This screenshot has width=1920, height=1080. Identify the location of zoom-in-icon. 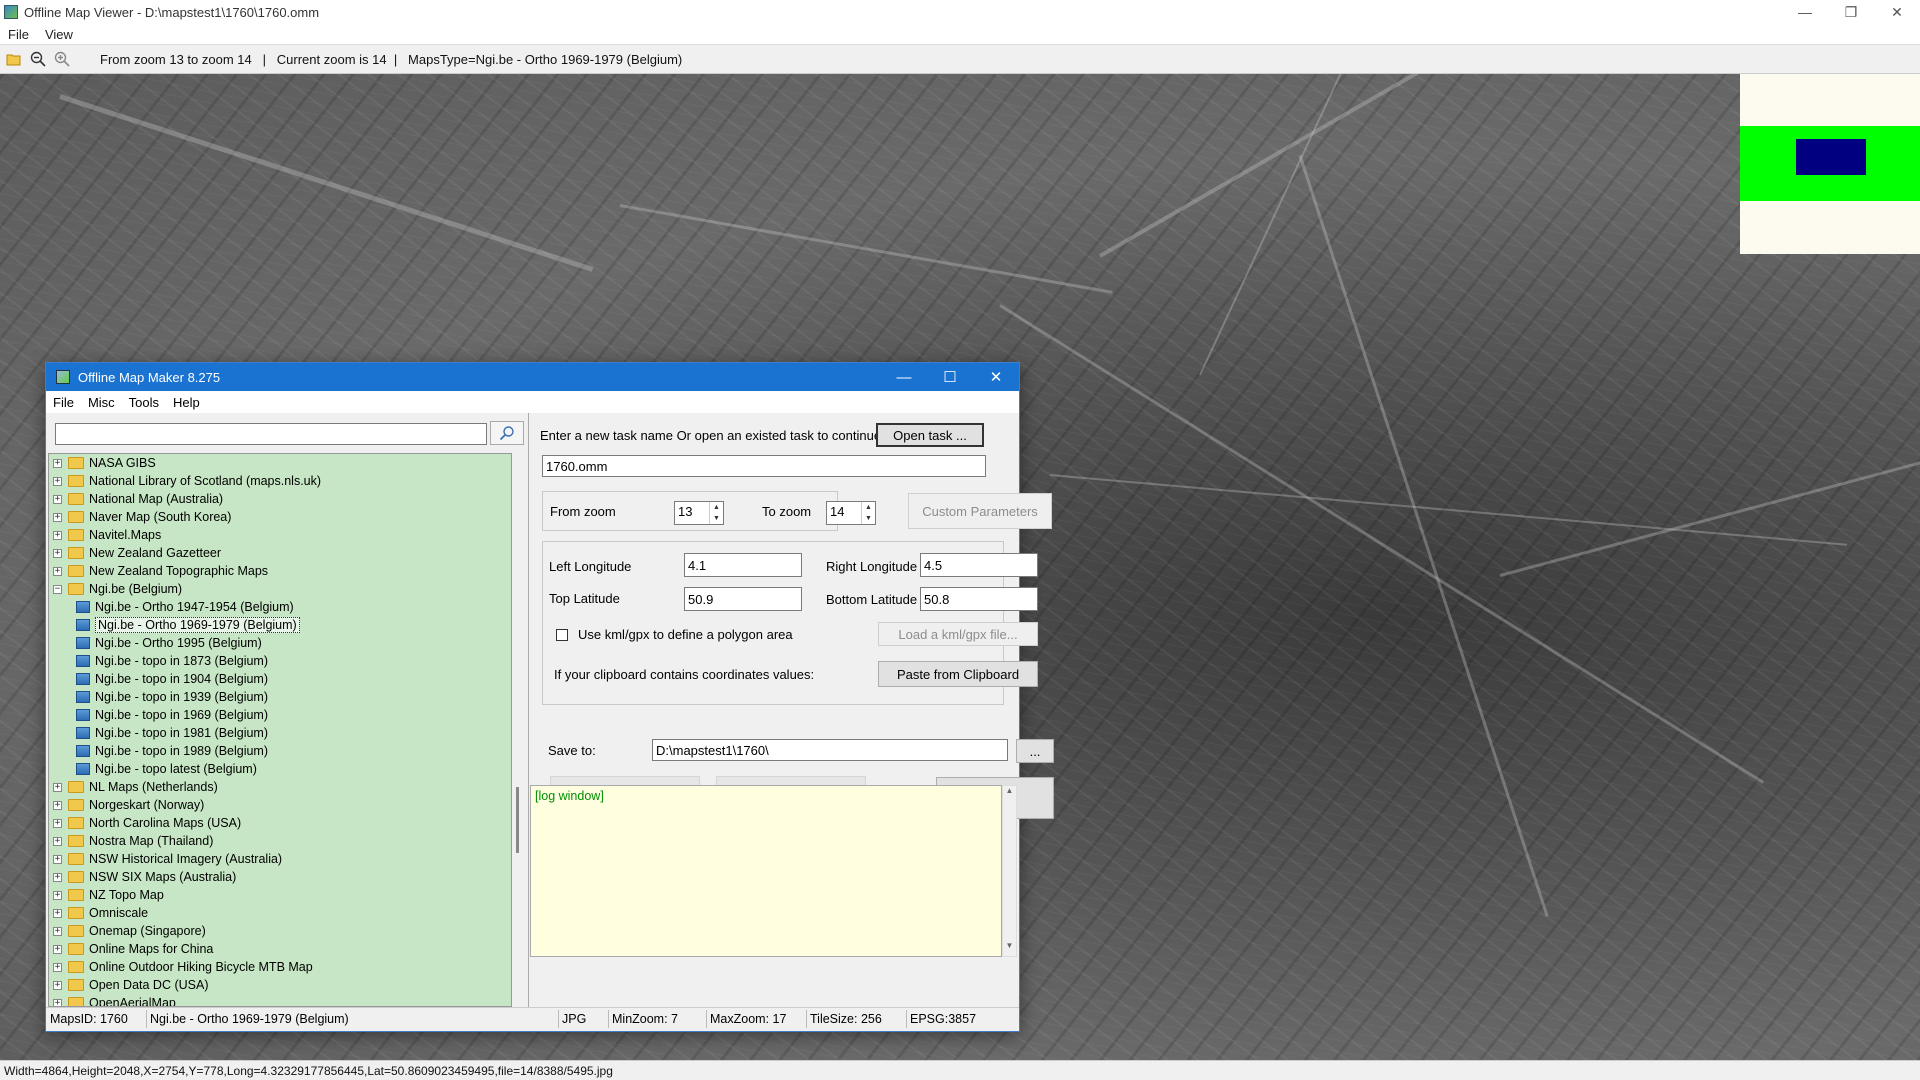
(62, 59).